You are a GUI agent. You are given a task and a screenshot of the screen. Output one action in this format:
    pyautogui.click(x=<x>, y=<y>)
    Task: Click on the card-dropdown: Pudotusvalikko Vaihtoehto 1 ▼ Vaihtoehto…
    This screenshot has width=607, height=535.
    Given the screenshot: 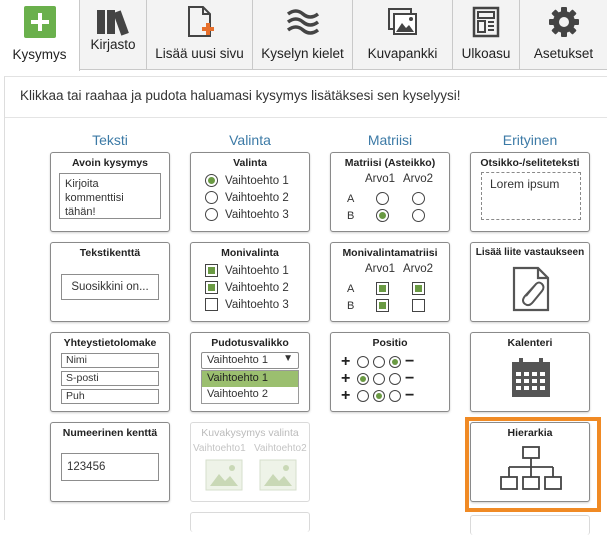 What is the action you would take?
    pyautogui.click(x=250, y=372)
    